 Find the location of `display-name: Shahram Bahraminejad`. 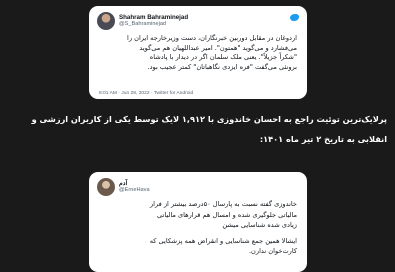

display-name: Shahram Bahraminejad is located at coordinates (153, 17).